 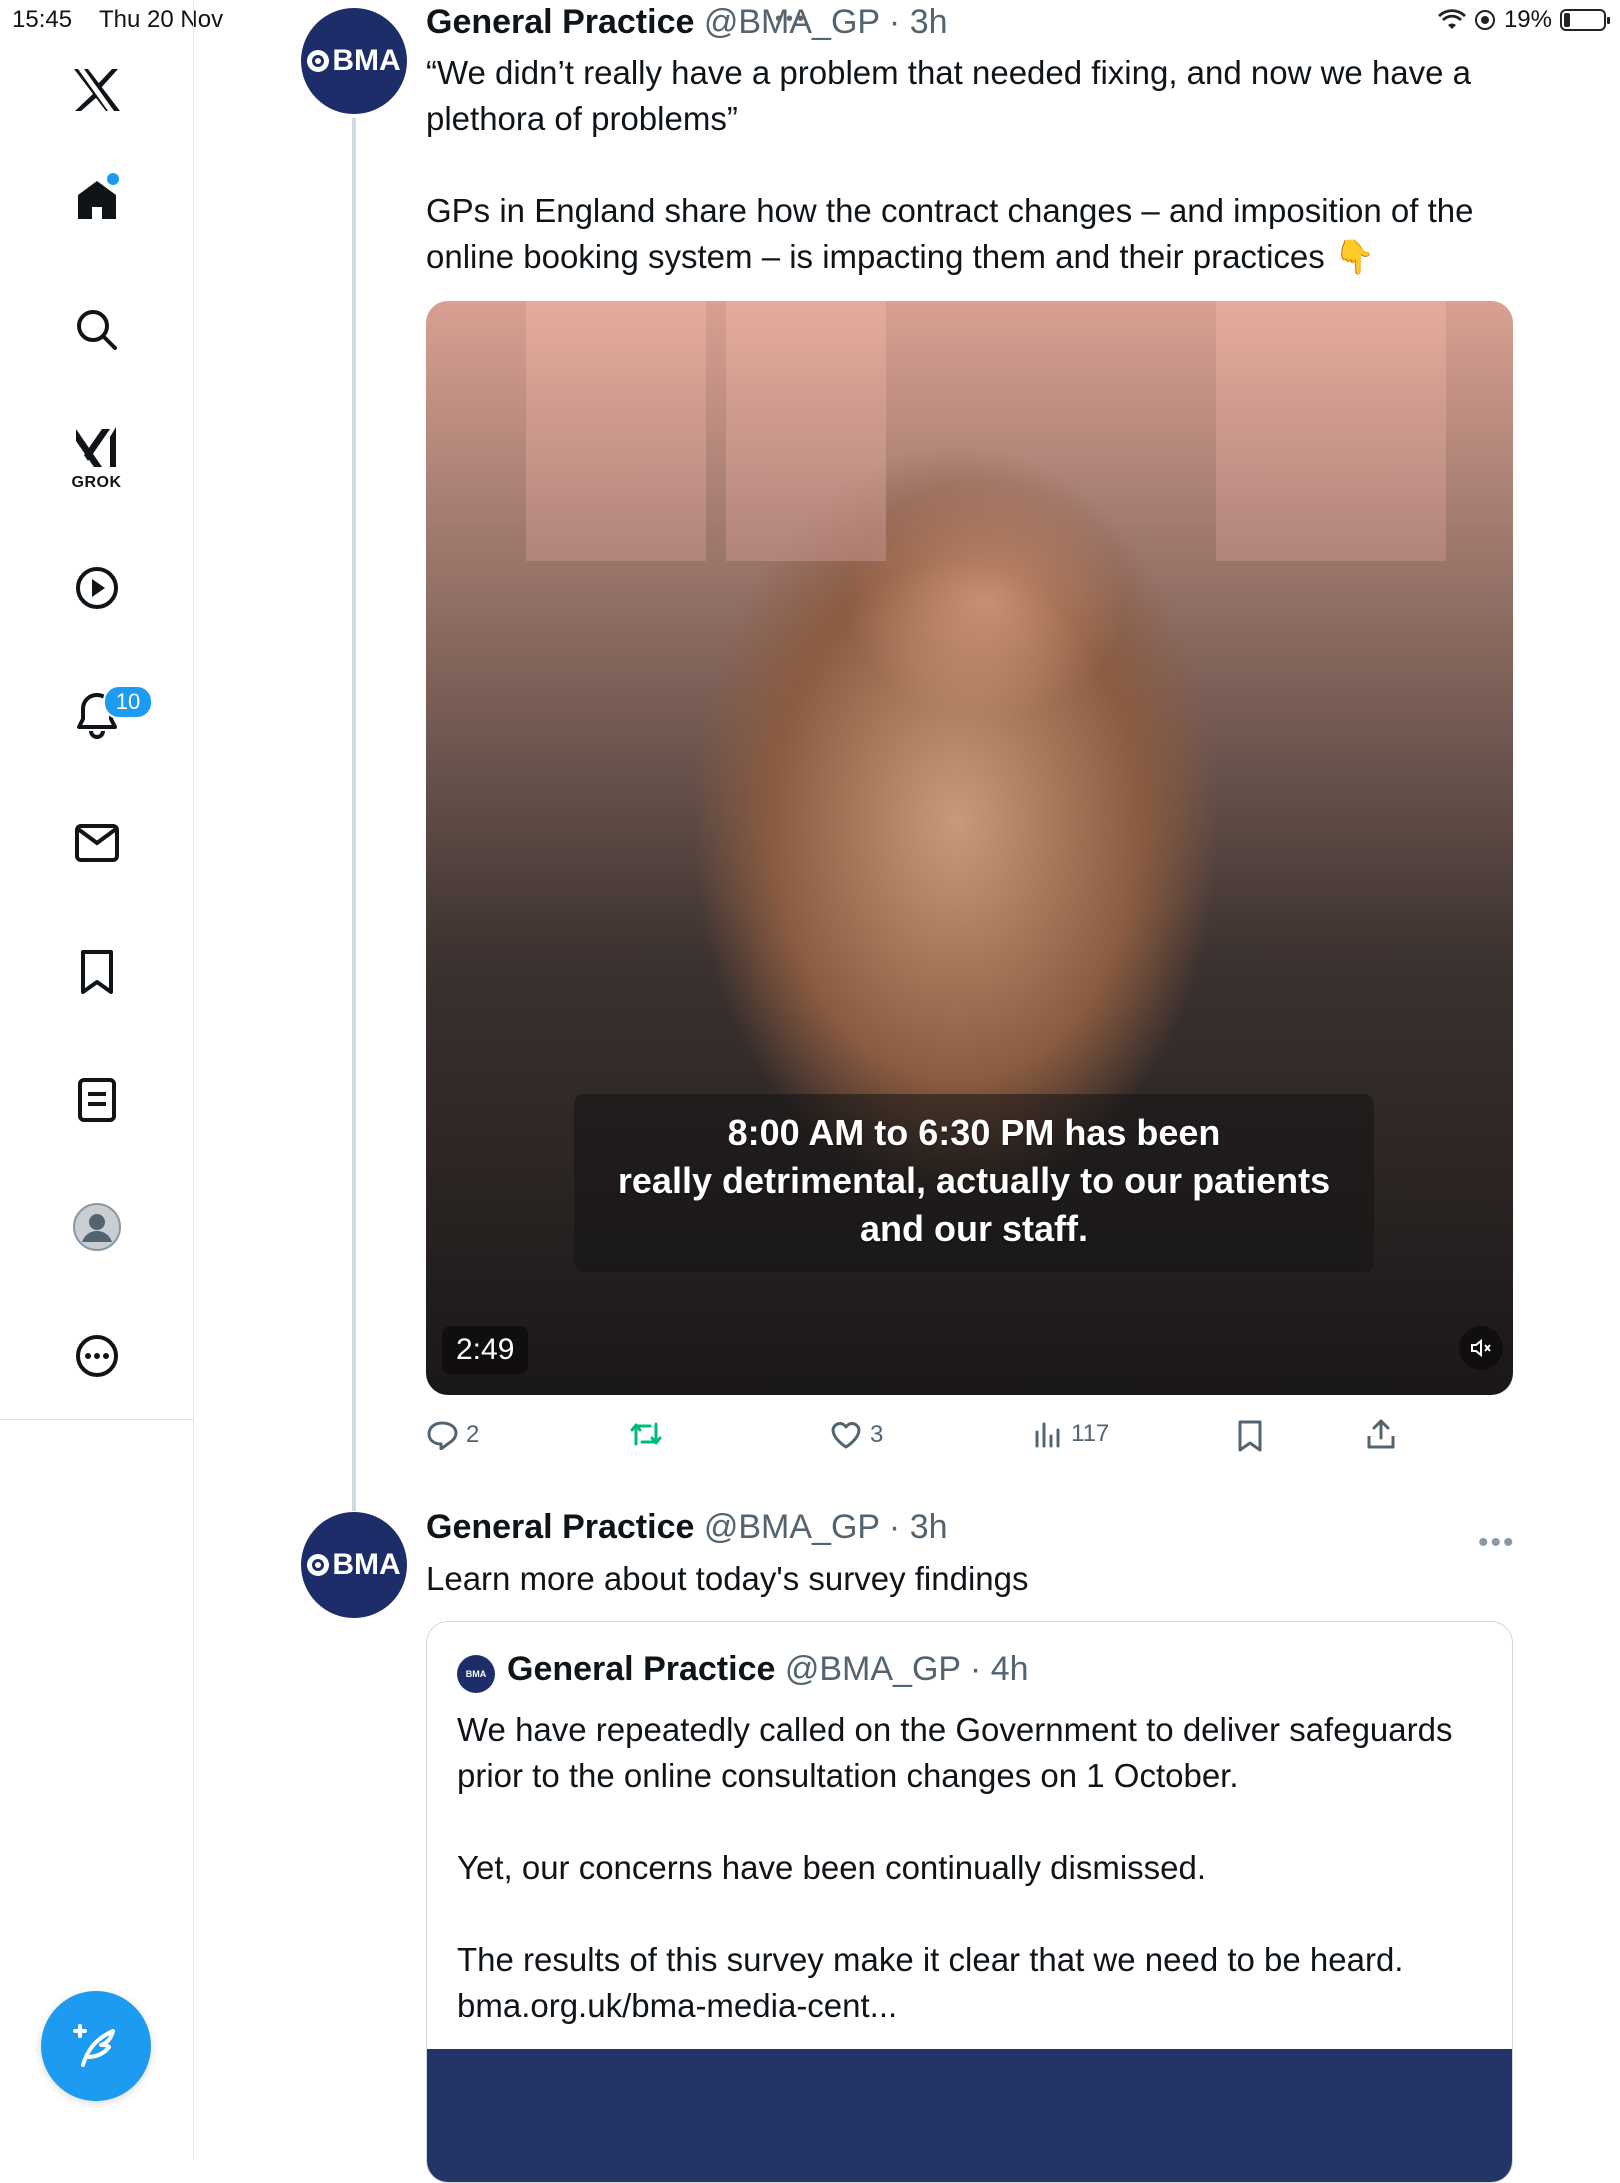 I want to click on nav-notifications, so click(x=96, y=715).